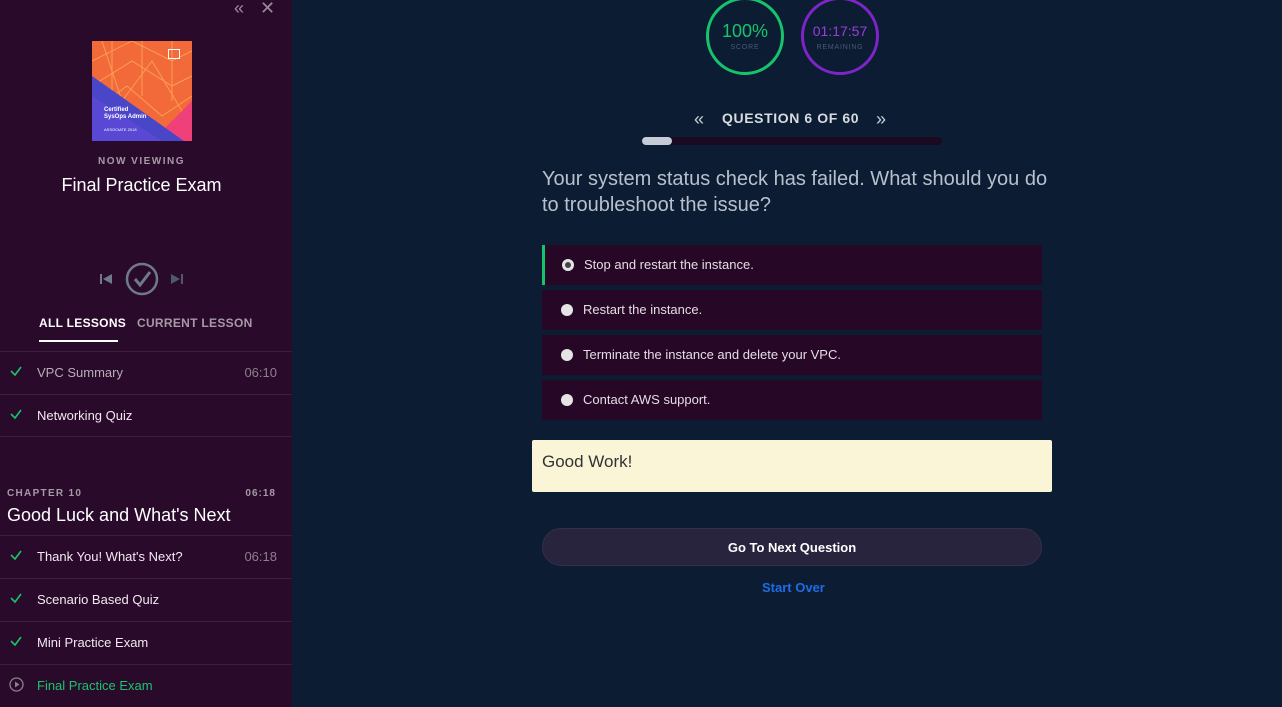 This screenshot has height=707, width=1282. I want to click on course-thumb-subtitle: ASSOCIATE 2018, so click(120, 129).